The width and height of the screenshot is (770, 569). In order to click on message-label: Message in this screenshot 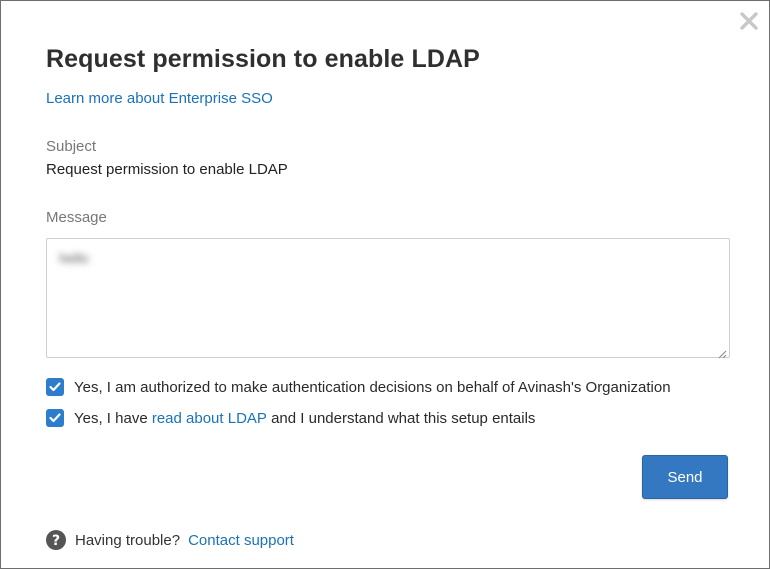, I will do `click(76, 217)`.